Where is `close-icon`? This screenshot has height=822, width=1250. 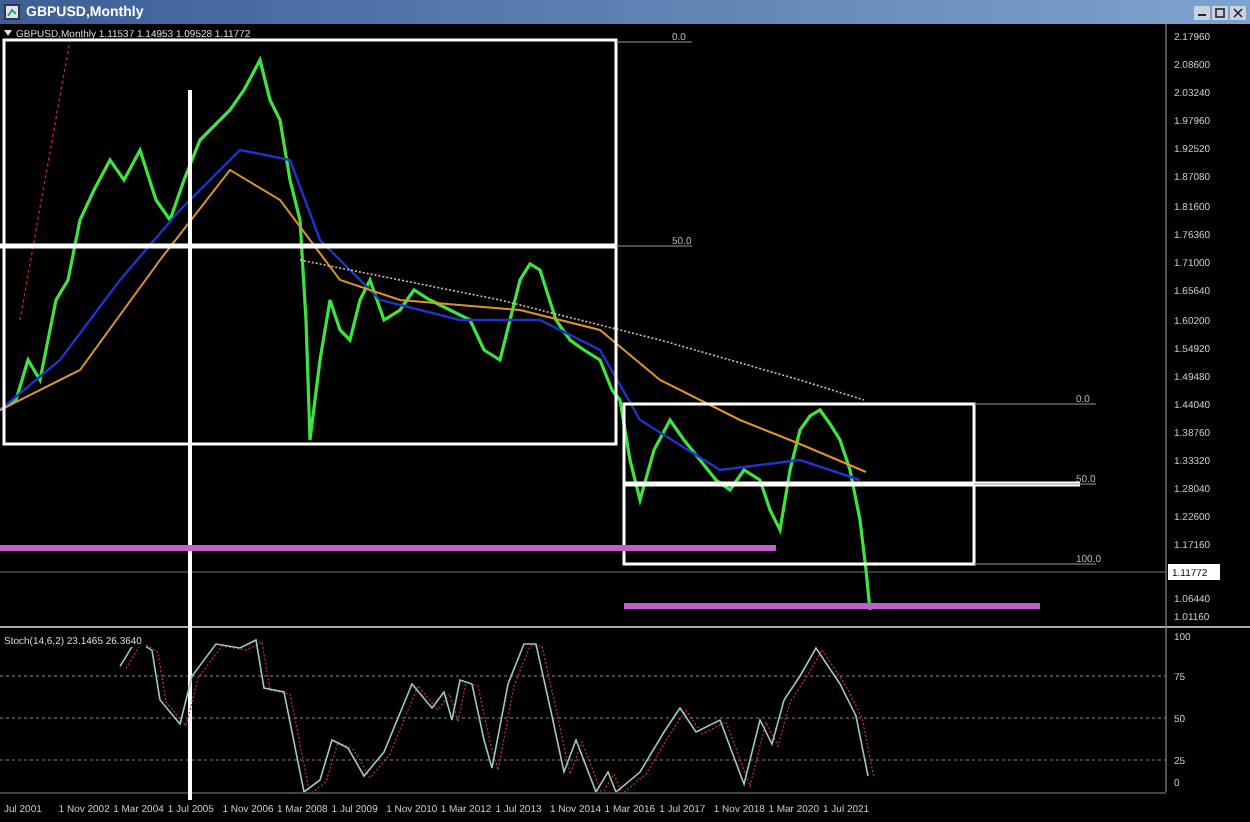
close-icon is located at coordinates (1238, 12).